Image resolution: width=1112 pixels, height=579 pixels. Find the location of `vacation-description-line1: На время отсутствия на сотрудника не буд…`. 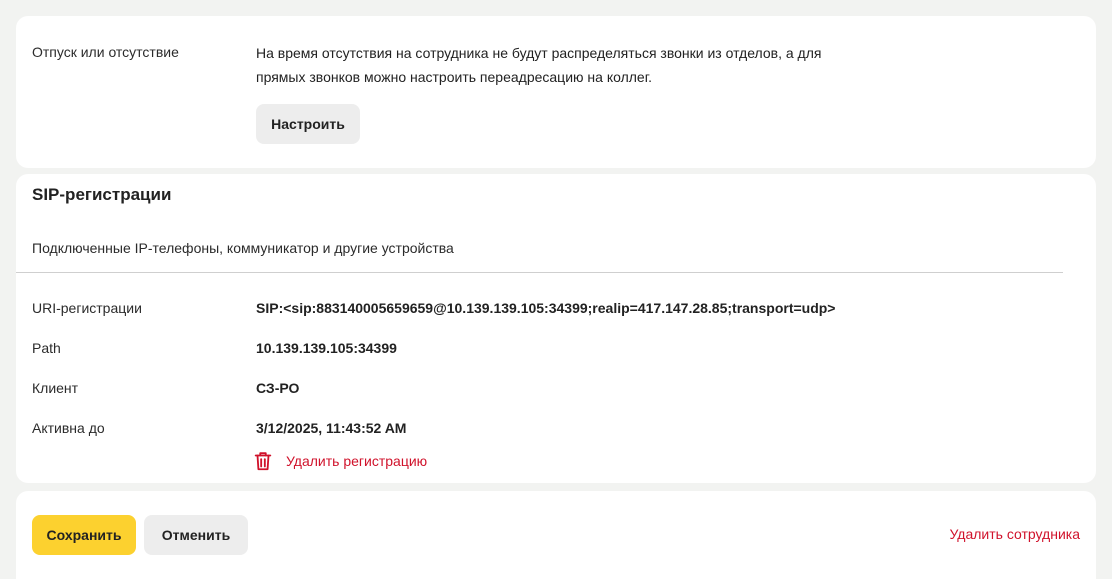

vacation-description-line1: На время отсутствия на сотрудника не буд… is located at coordinates (539, 53).